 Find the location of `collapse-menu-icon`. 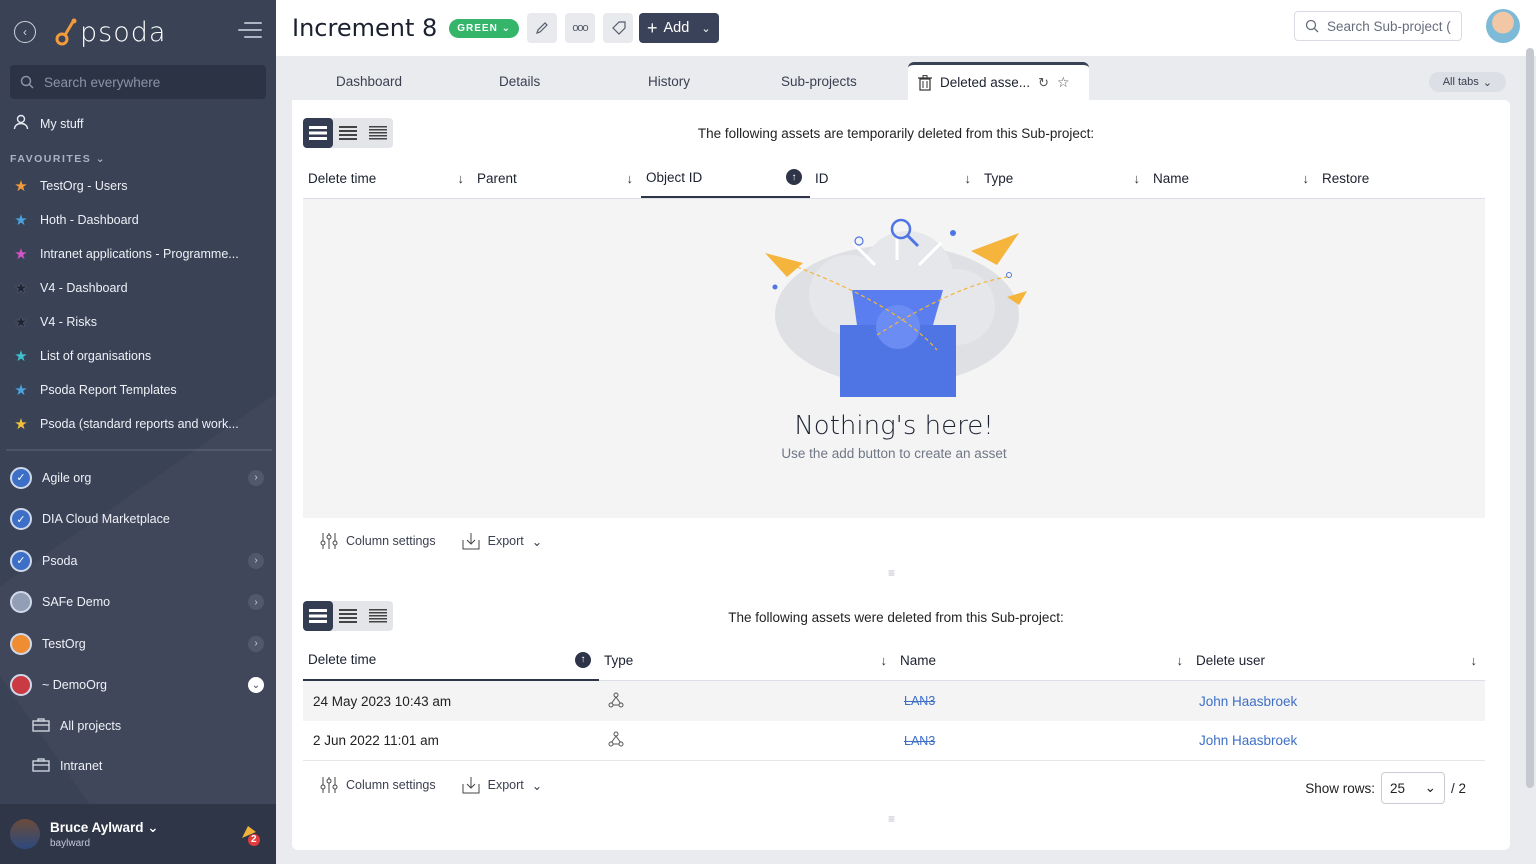

collapse-menu-icon is located at coordinates (250, 31).